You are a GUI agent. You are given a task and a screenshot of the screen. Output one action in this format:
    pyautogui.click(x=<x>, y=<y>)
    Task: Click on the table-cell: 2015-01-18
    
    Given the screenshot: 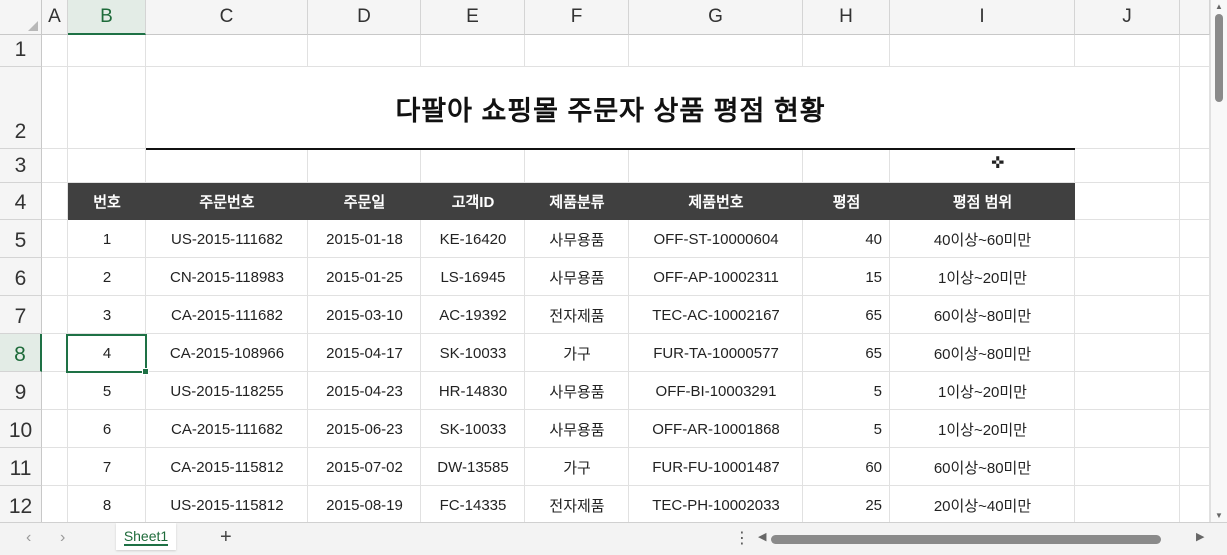 What is the action you would take?
    pyautogui.click(x=364, y=239)
    